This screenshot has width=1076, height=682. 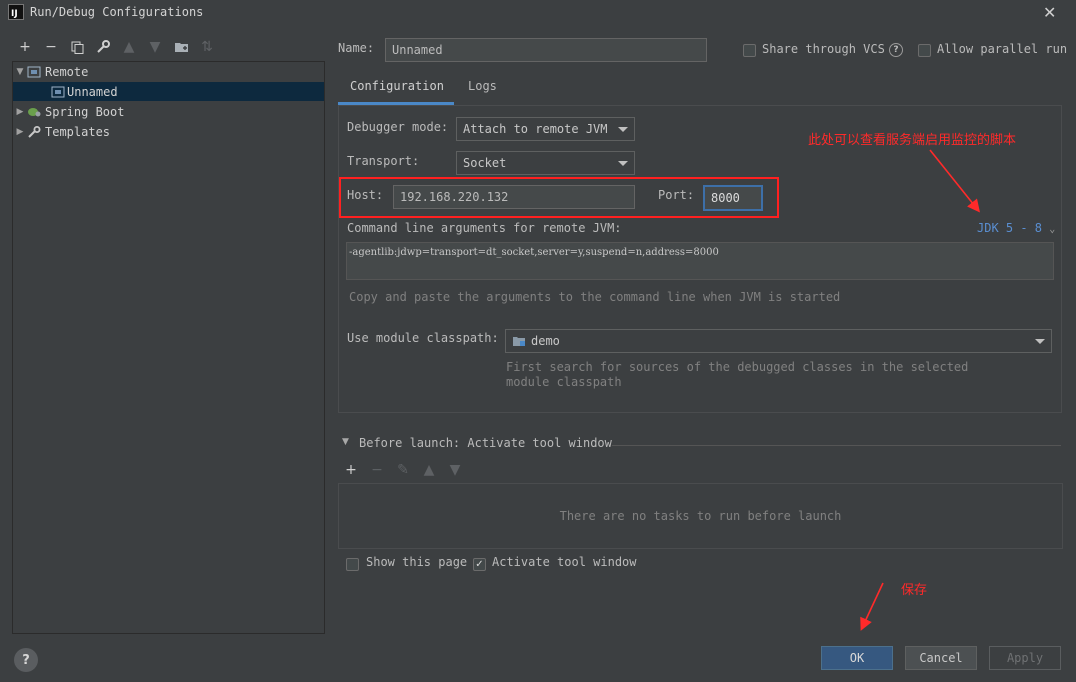 I want to click on help-button: ?, so click(x=26, y=660).